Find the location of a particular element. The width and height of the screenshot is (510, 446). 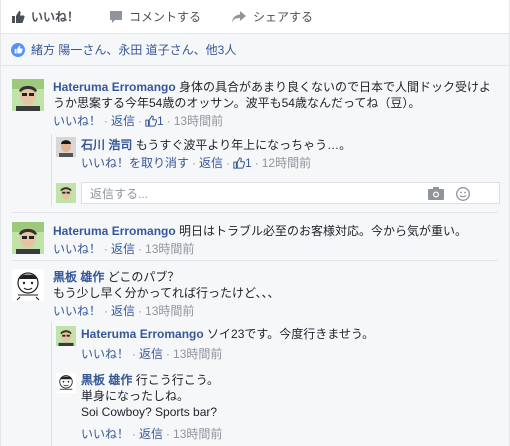

reply-meta: いいね！を取り消す · 返信 · 1 · 12時間前 is located at coordinates (196, 163).